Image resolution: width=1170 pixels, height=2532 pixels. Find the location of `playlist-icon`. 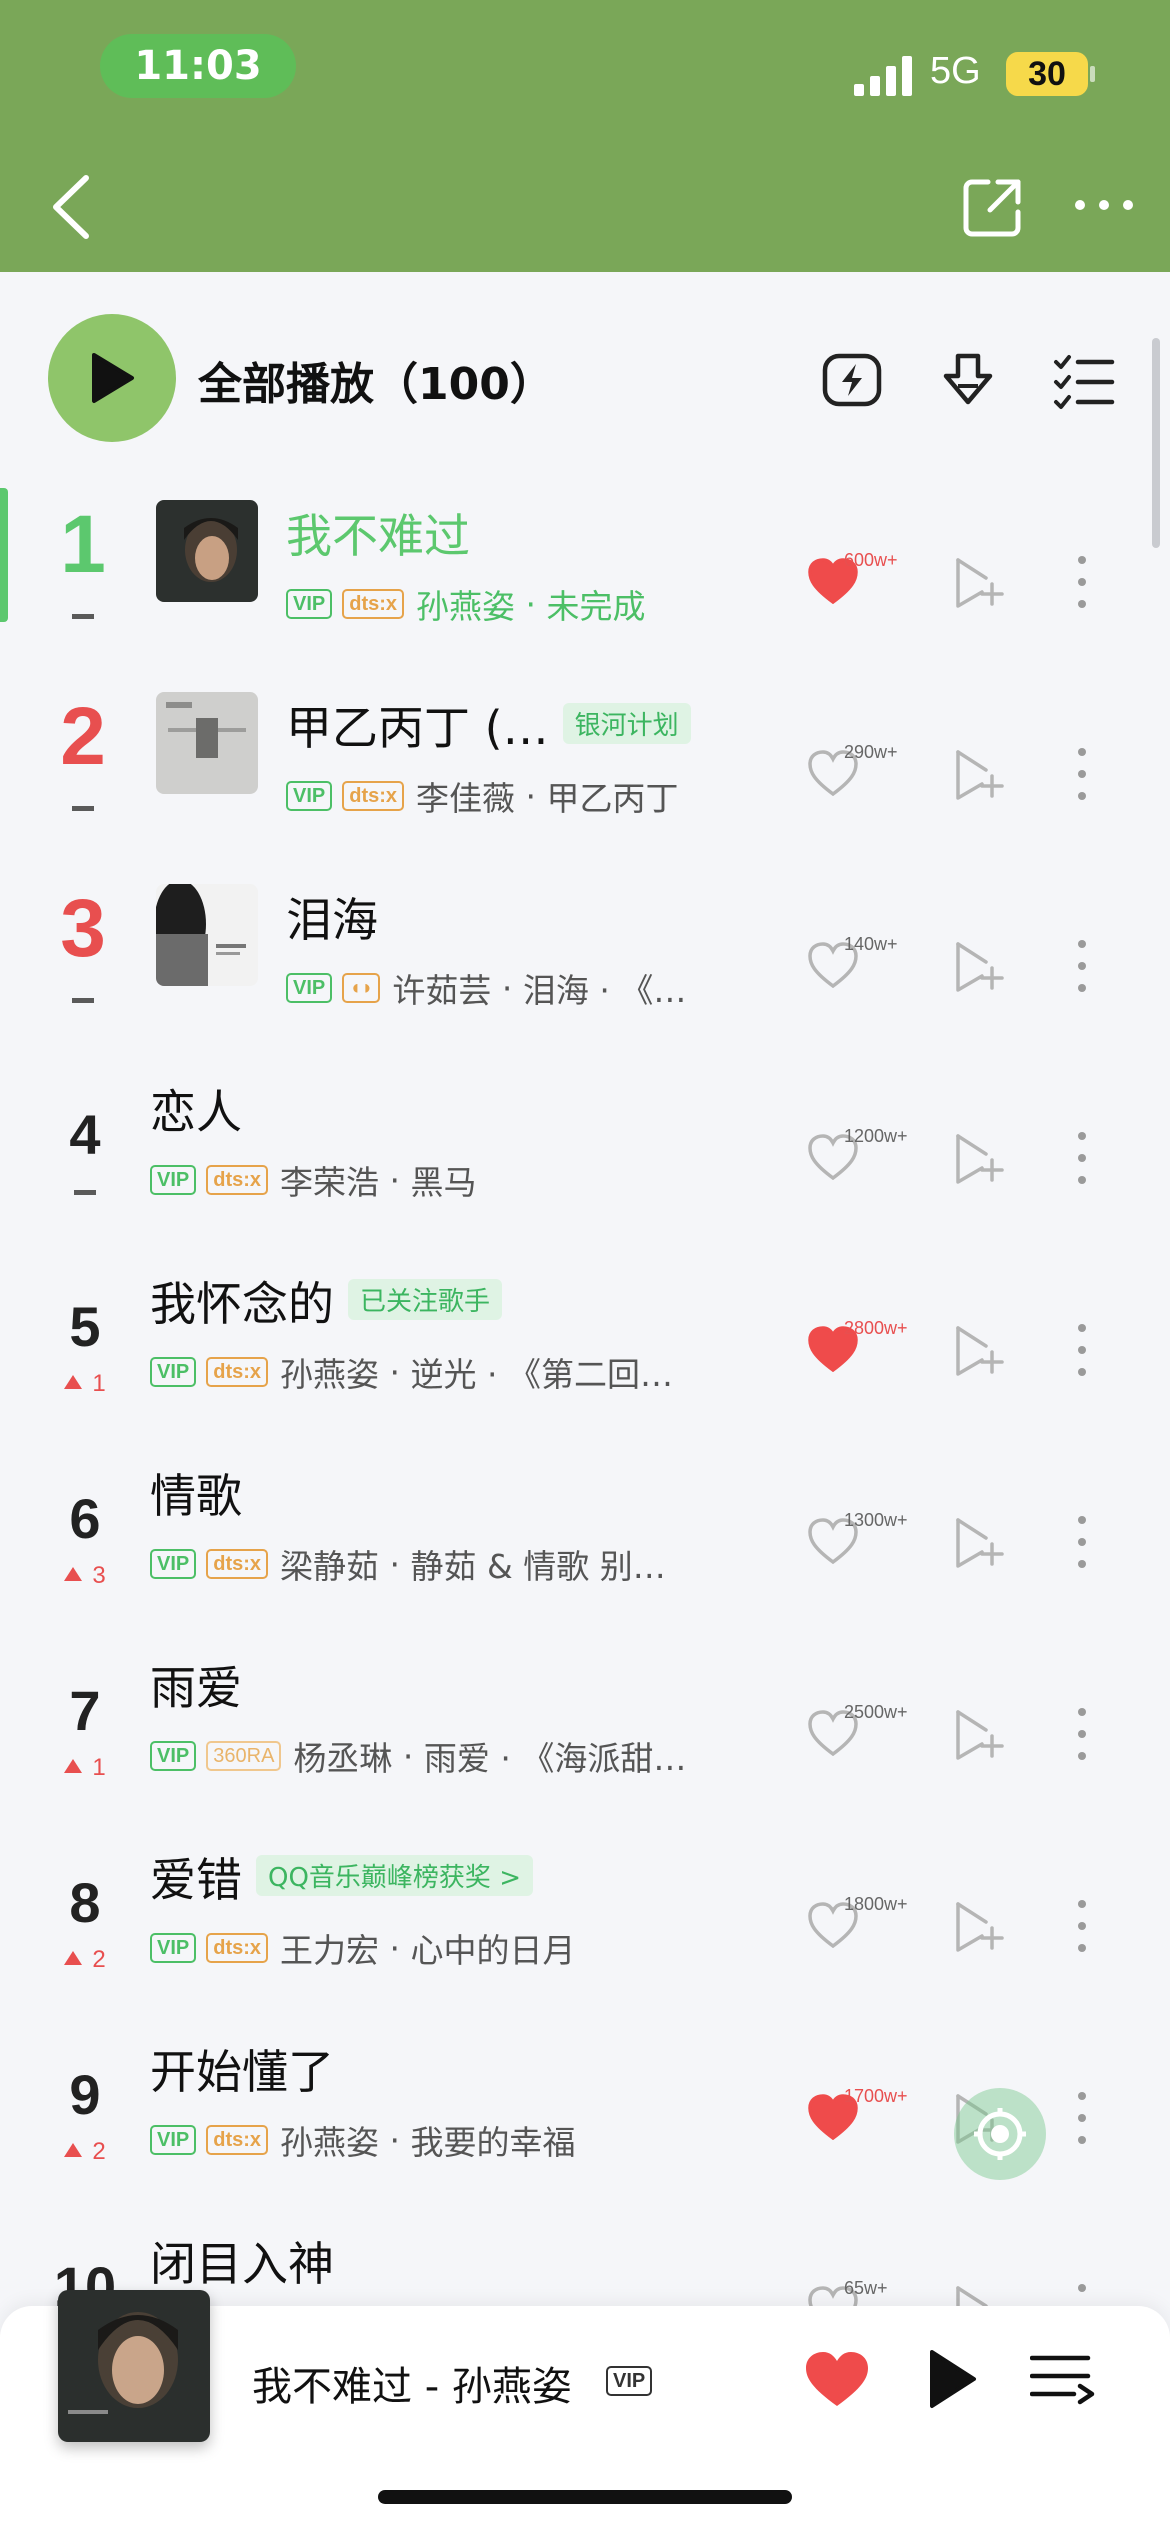

playlist-icon is located at coordinates (1063, 2380).